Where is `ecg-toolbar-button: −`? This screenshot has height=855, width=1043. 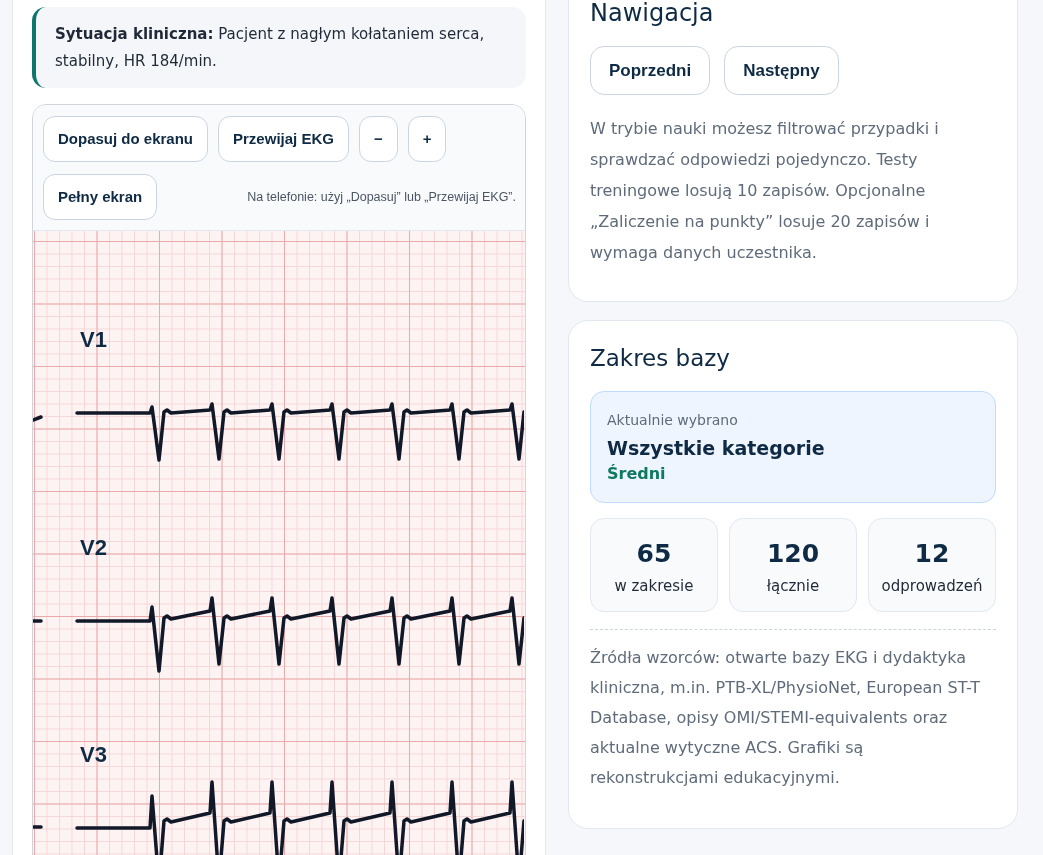 ecg-toolbar-button: − is located at coordinates (378, 139).